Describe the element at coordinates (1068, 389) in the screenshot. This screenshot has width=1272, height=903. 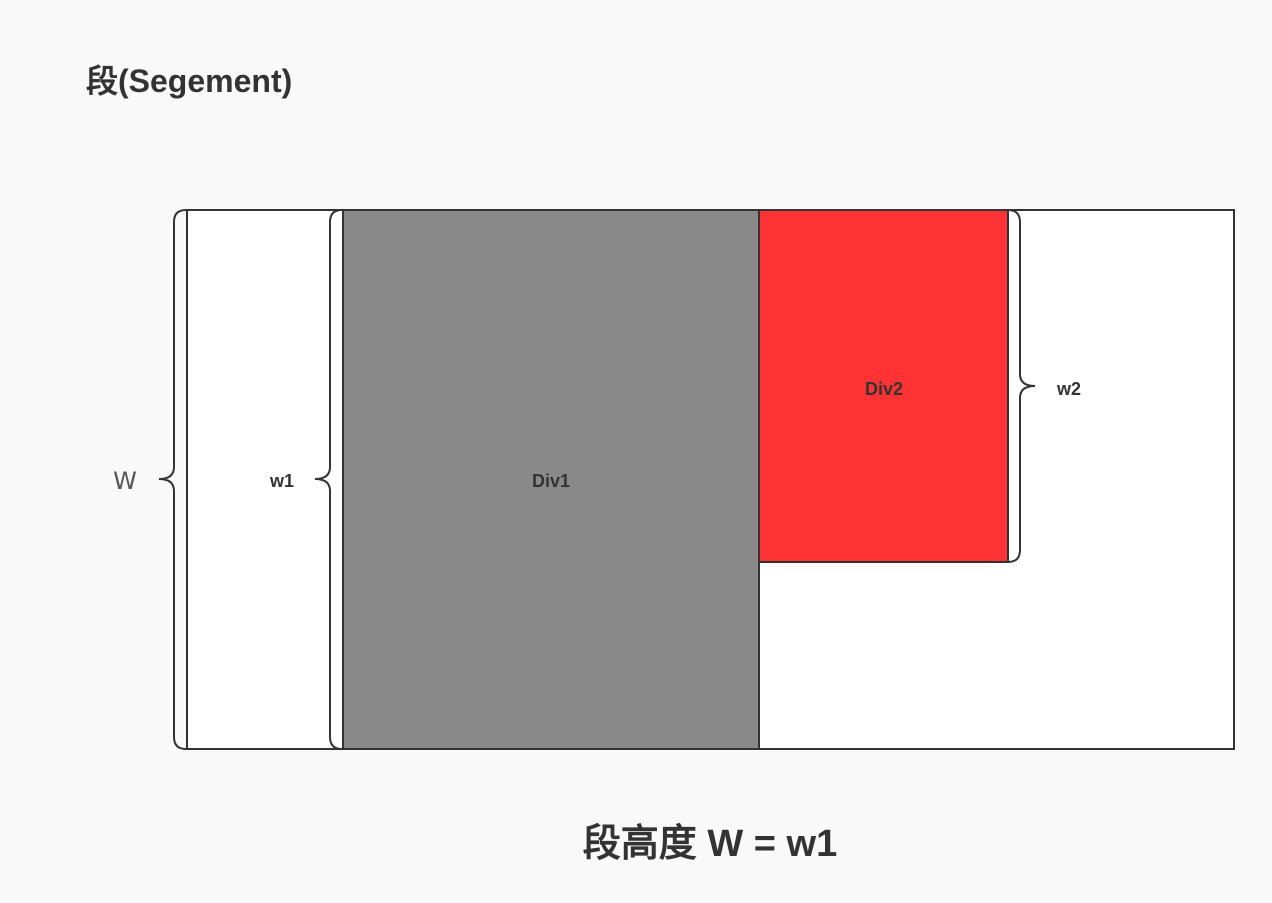
I see `w2-label: w2` at that location.